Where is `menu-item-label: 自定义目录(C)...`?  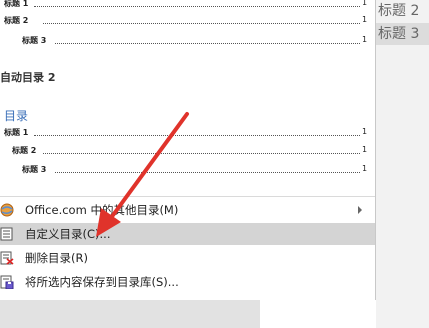 menu-item-label: 自定义目录(C)... is located at coordinates (68, 234).